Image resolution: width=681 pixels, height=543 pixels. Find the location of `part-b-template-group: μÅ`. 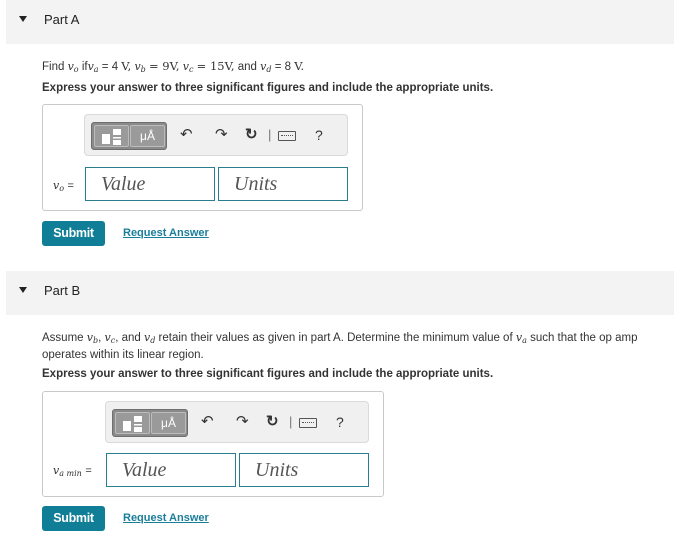

part-b-template-group: μÅ is located at coordinates (150, 423).